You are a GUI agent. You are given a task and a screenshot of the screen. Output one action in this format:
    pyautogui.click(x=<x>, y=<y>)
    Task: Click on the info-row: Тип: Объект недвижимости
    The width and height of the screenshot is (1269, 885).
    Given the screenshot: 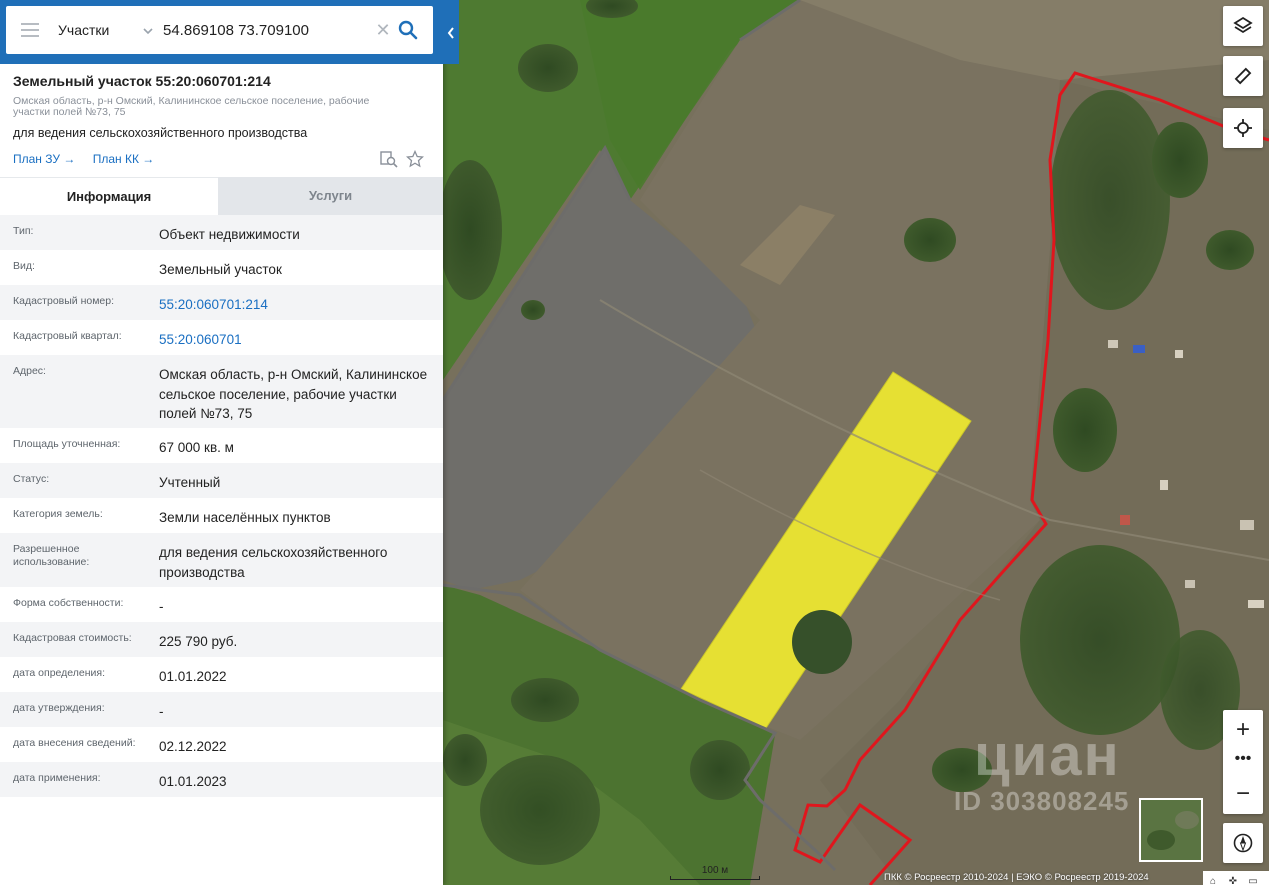 What is the action you would take?
    pyautogui.click(x=221, y=232)
    